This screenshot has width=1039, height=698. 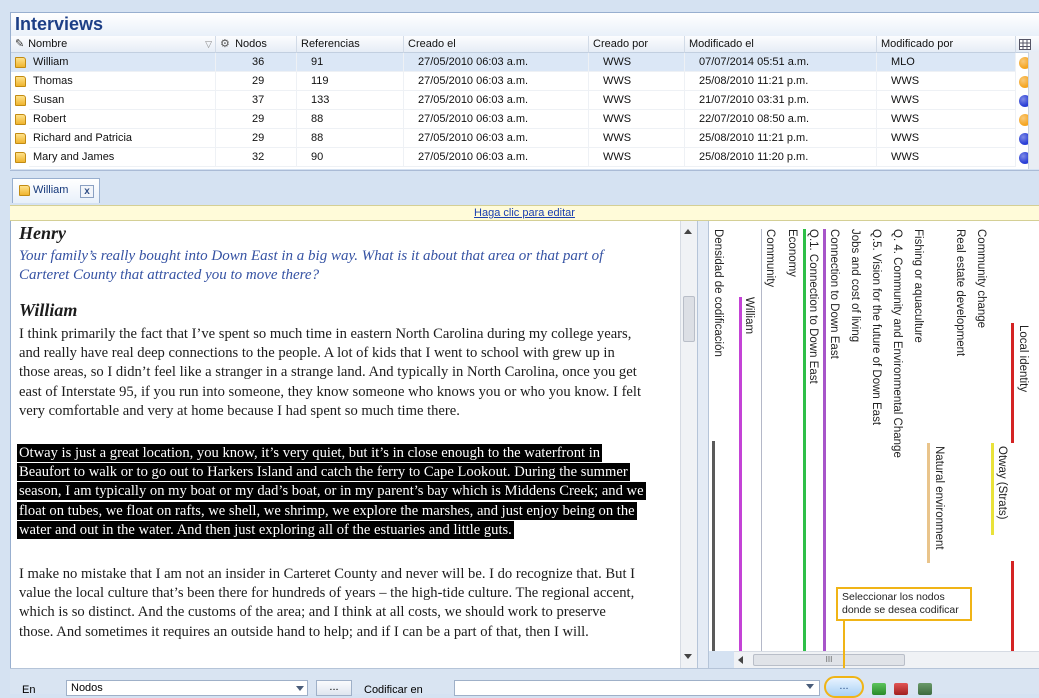 I want to click on coding-tool-icon, so click(x=925, y=689).